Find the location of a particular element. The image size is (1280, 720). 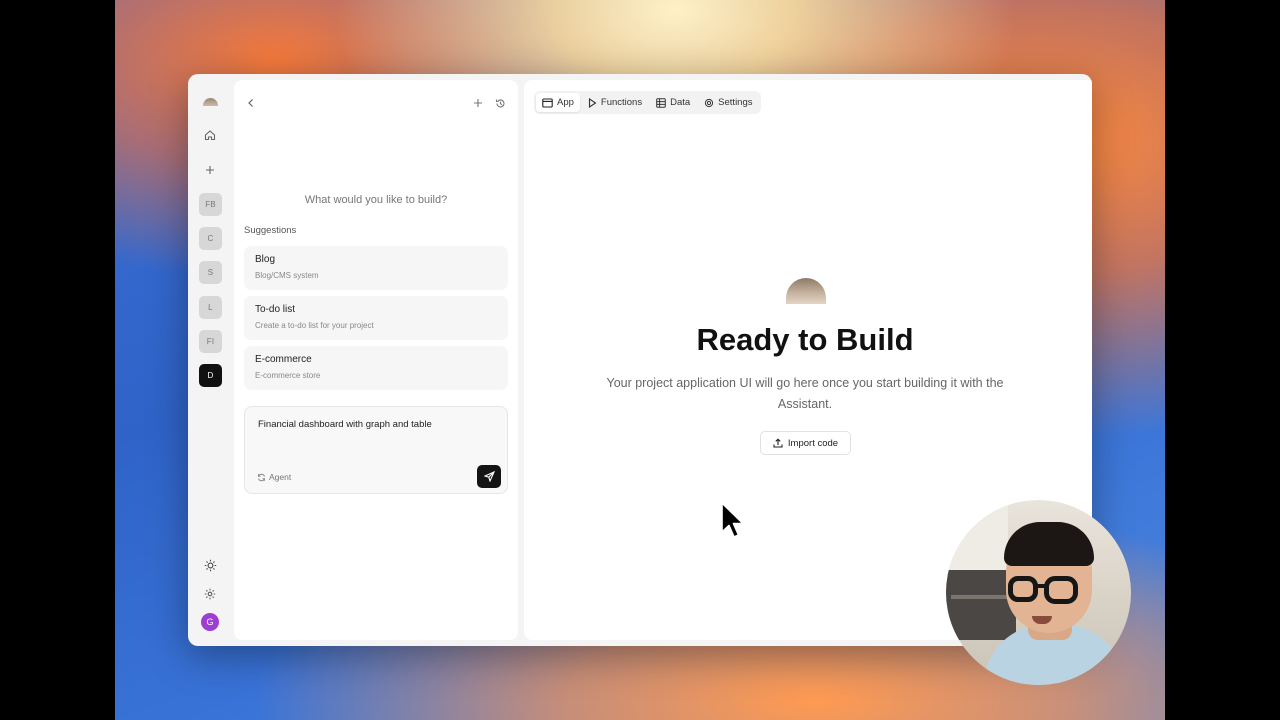

theme-toggle-sun-icon is located at coordinates (210, 565).